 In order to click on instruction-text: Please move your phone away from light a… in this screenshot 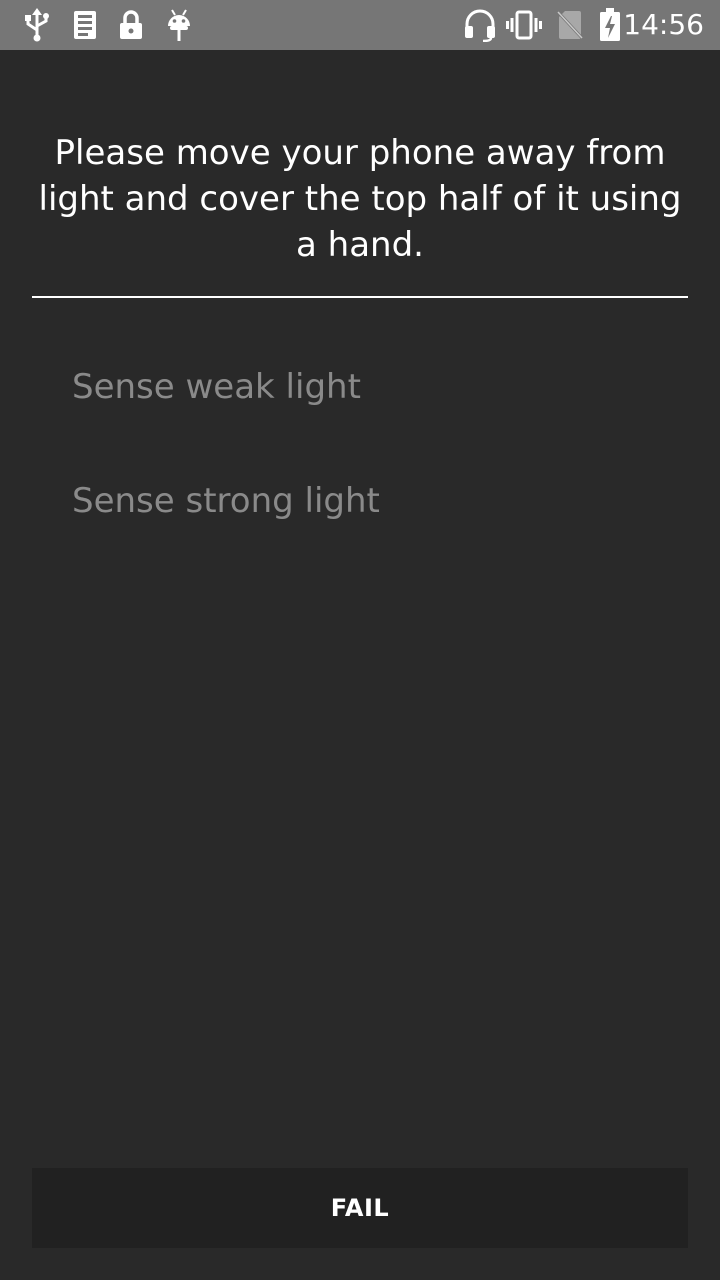, I will do `click(360, 199)`.